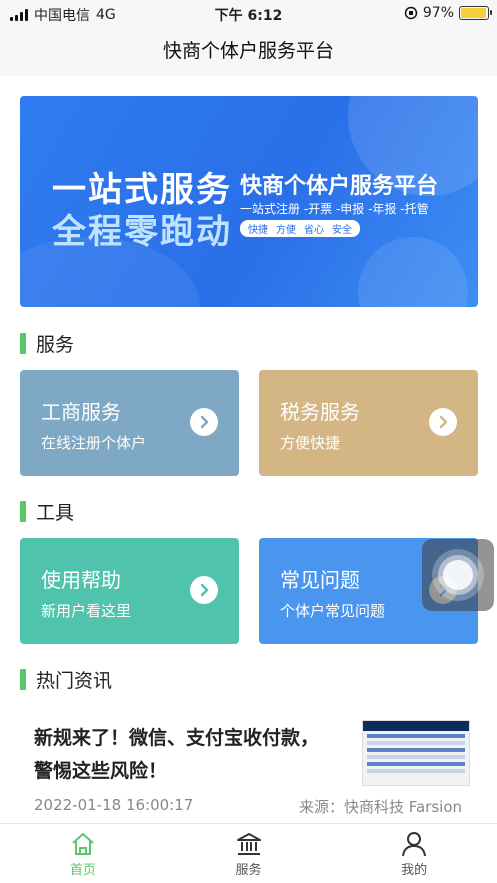  I want to click on section-heading-news: 热门资讯, so click(66, 679).